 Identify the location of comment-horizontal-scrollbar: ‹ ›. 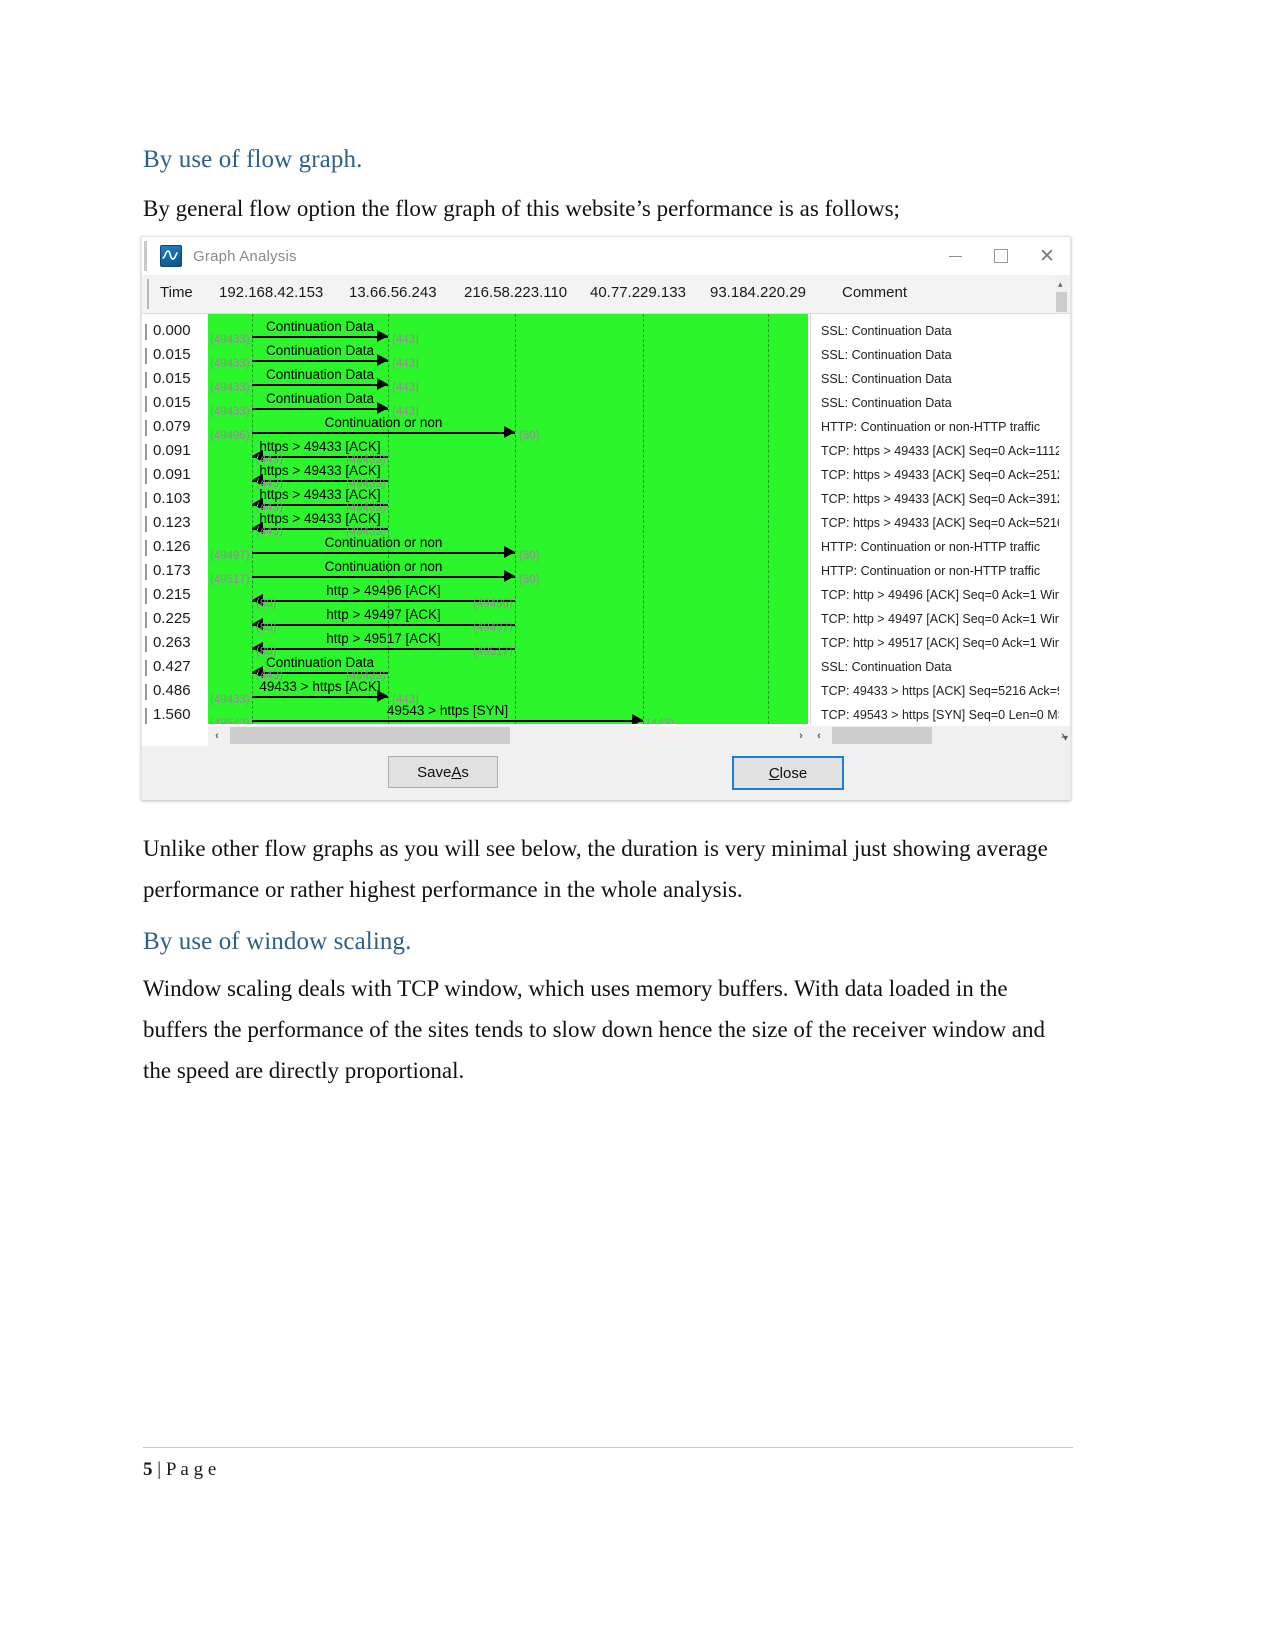
(940, 736).